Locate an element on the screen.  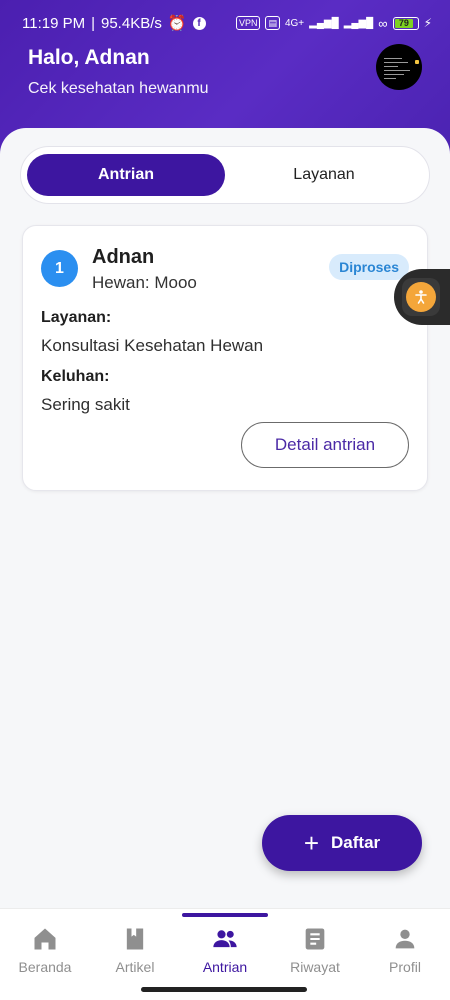
accessibility-button is located at coordinates (422, 297).